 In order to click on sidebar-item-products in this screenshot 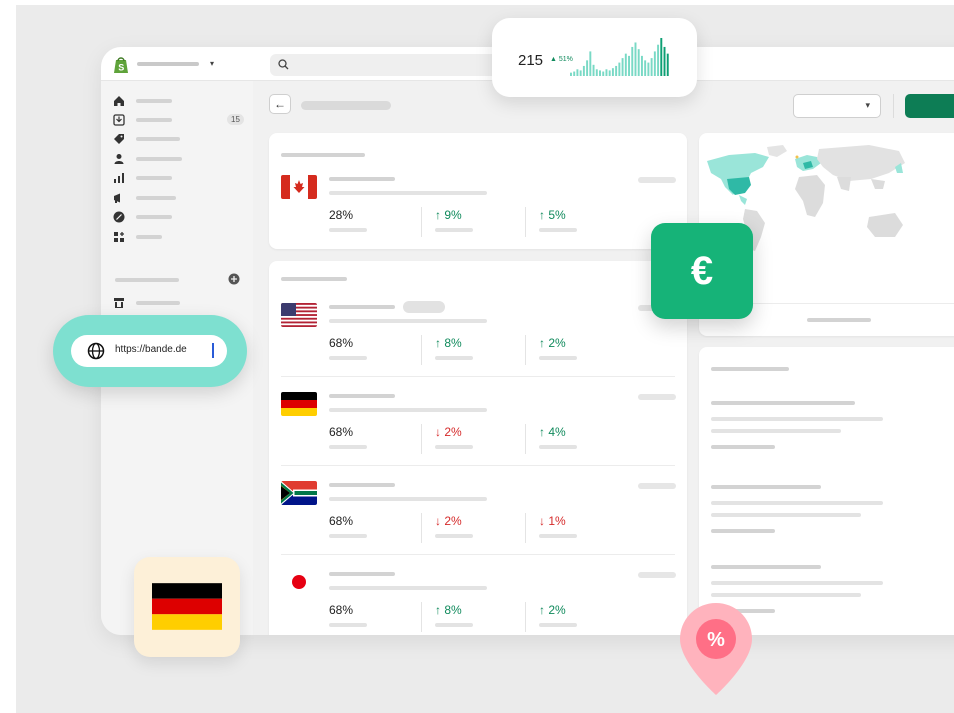, I will do `click(178, 140)`.